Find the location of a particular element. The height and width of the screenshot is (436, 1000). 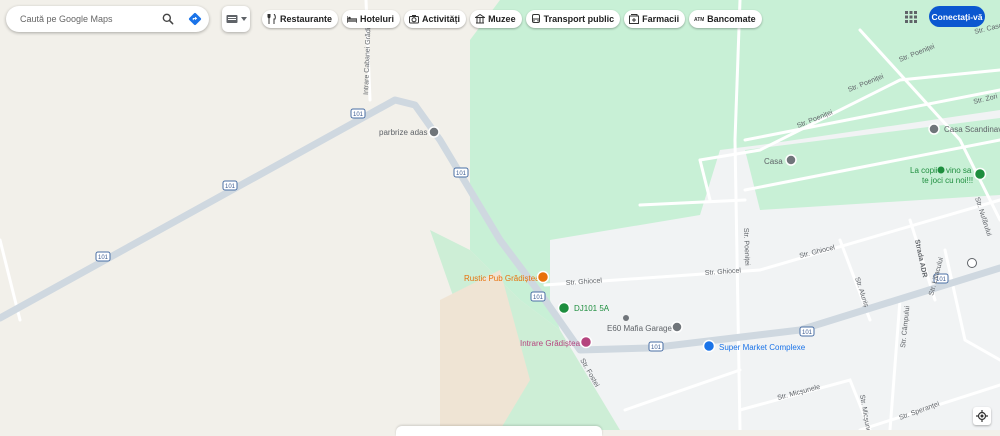

search-box is located at coordinates (107, 19).